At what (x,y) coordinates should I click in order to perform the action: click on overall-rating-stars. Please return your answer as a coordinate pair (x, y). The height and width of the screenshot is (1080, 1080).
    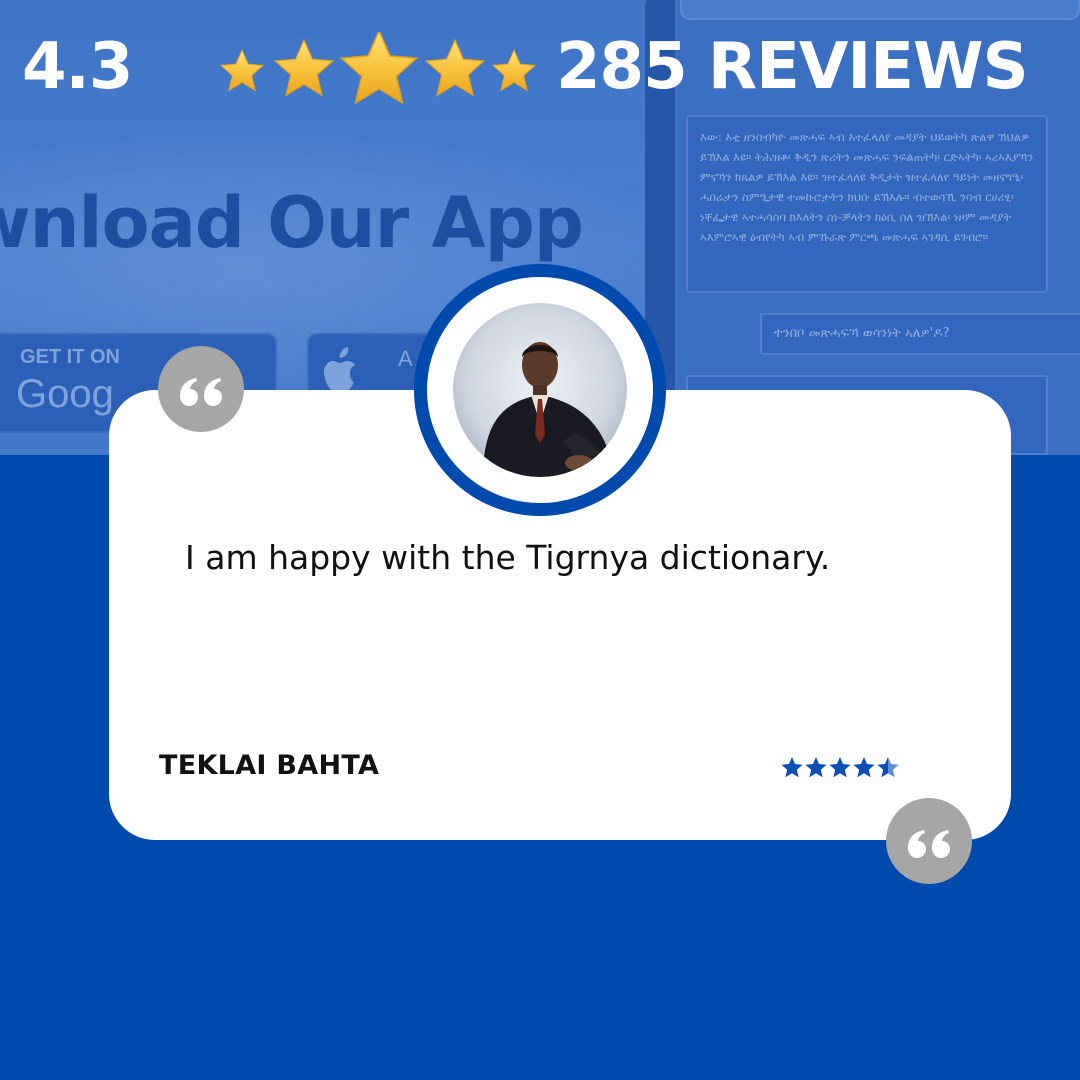
    Looking at the image, I should click on (378, 68).